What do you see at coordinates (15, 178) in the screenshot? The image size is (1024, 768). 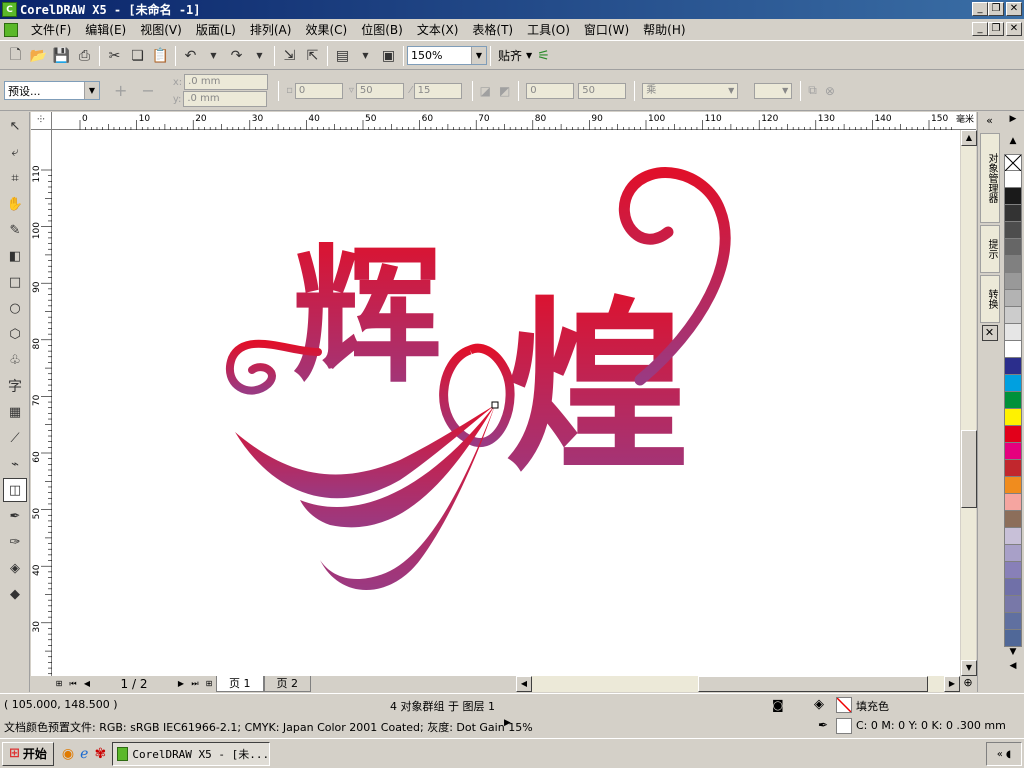 I see `crop-tool: ⌗` at bounding box center [15, 178].